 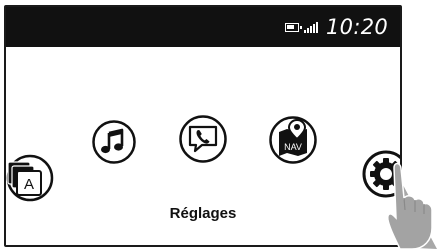 What do you see at coordinates (313, 26) in the screenshot?
I see `signal-bars-icon` at bounding box center [313, 26].